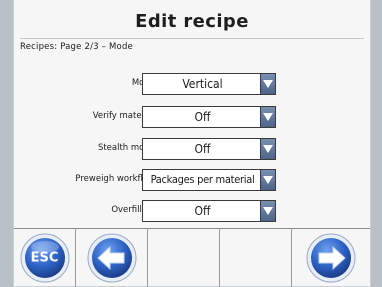 The image size is (382, 287). I want to click on preweigh-workflow-select: Packages per material, so click(209, 180).